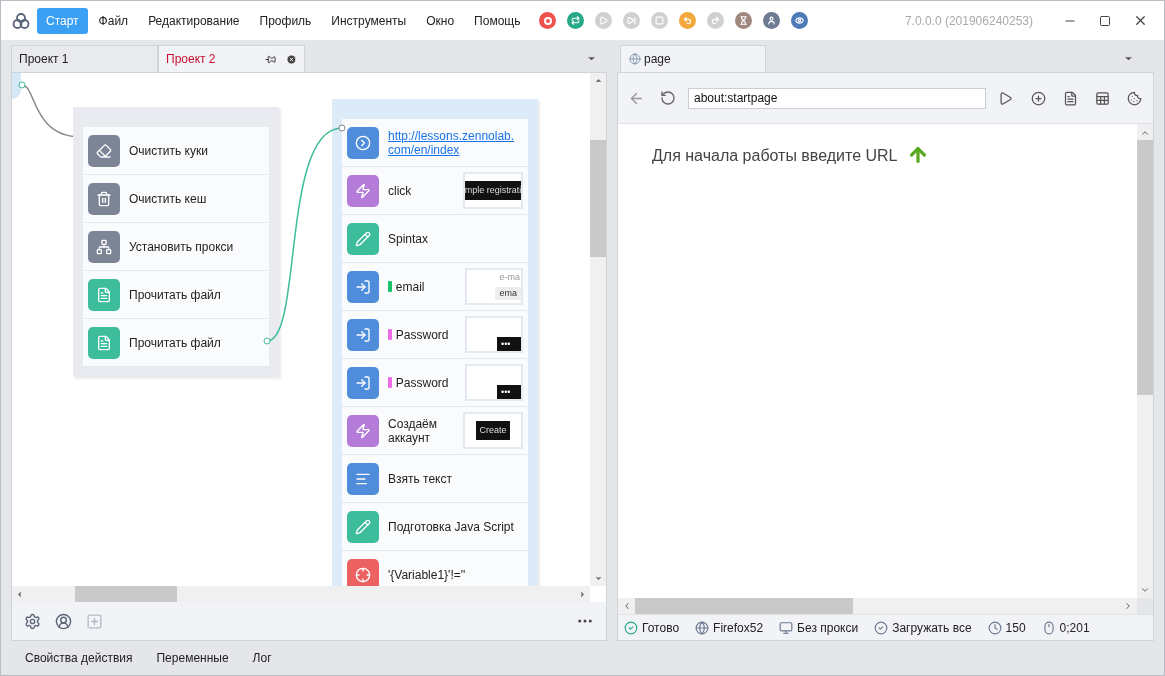 This screenshot has width=1165, height=676. Describe the element at coordinates (786, 627) in the screenshot. I see `monitor-icon` at that location.